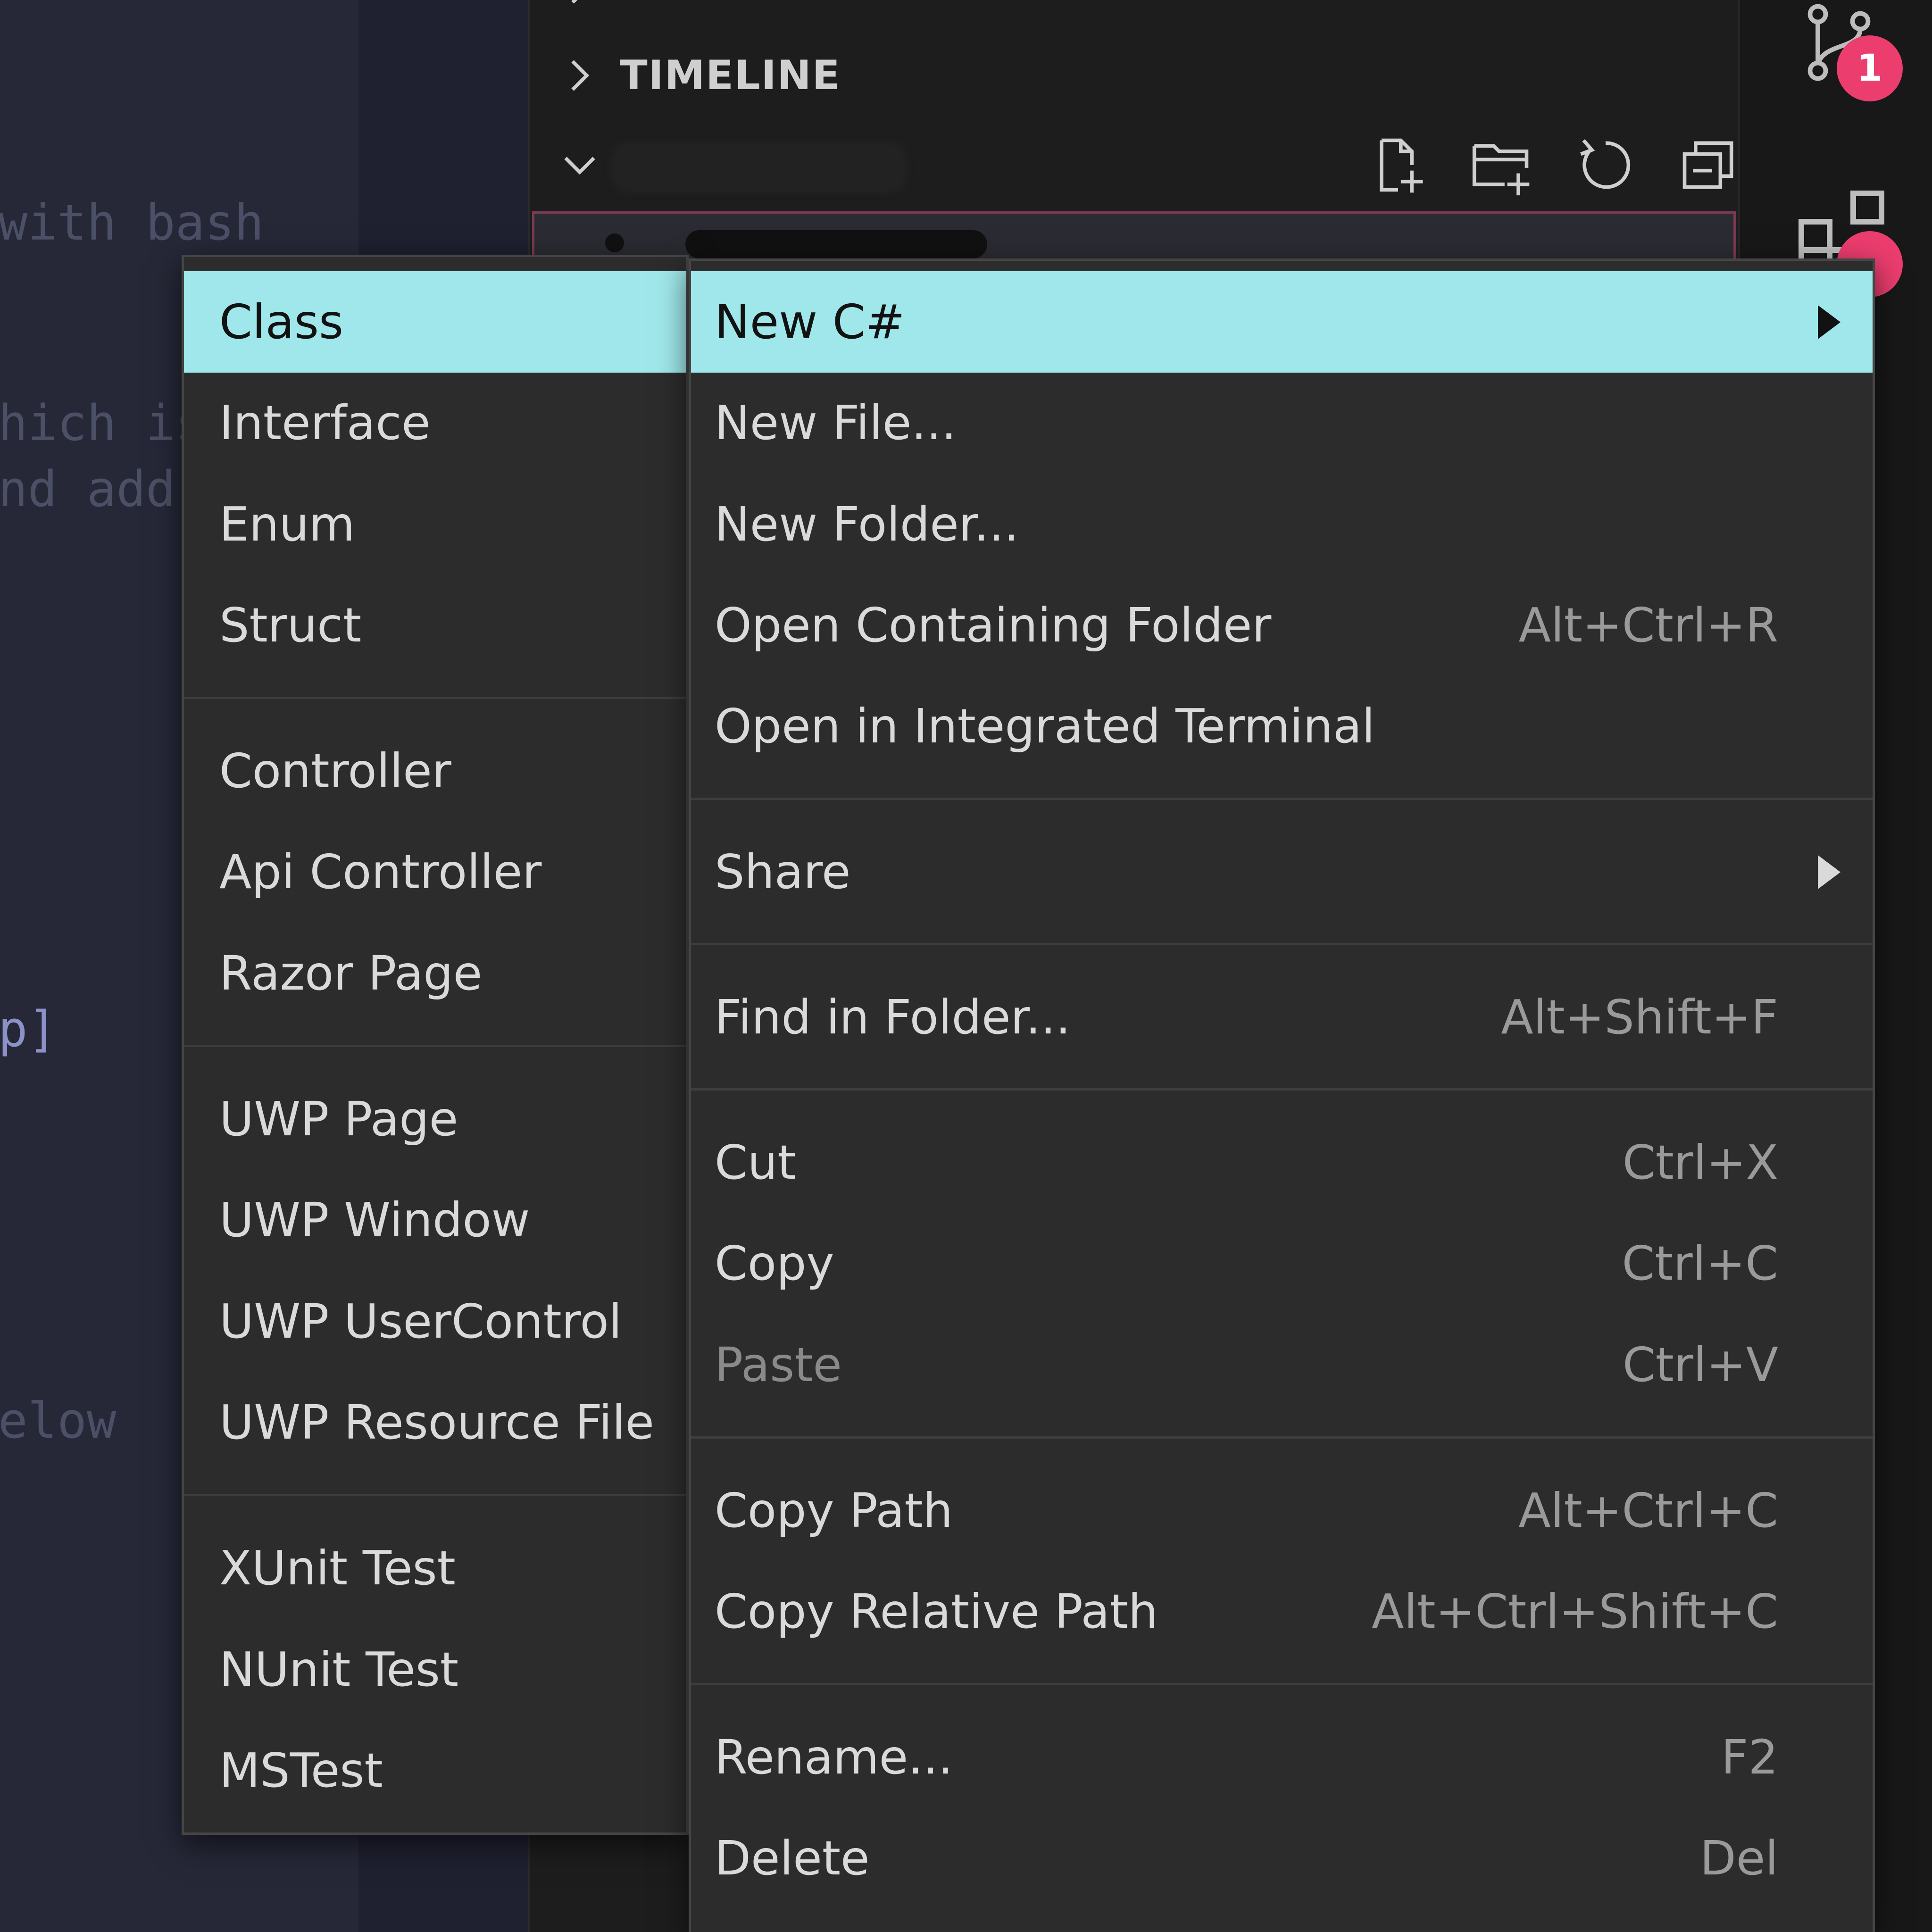 Image resolution: width=1932 pixels, height=1932 pixels. Describe the element at coordinates (87, 489) in the screenshot. I see `code-fragment: nd add` at that location.